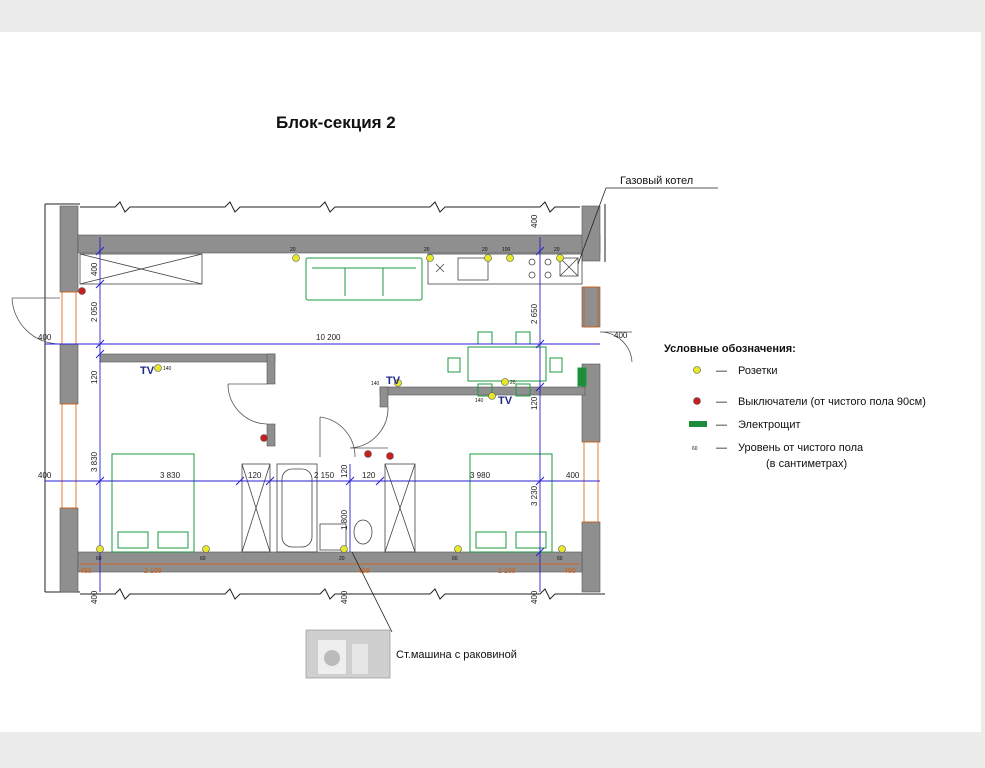  I want to click on legend-level-label: Уровень от чистого пола, so click(801, 448).